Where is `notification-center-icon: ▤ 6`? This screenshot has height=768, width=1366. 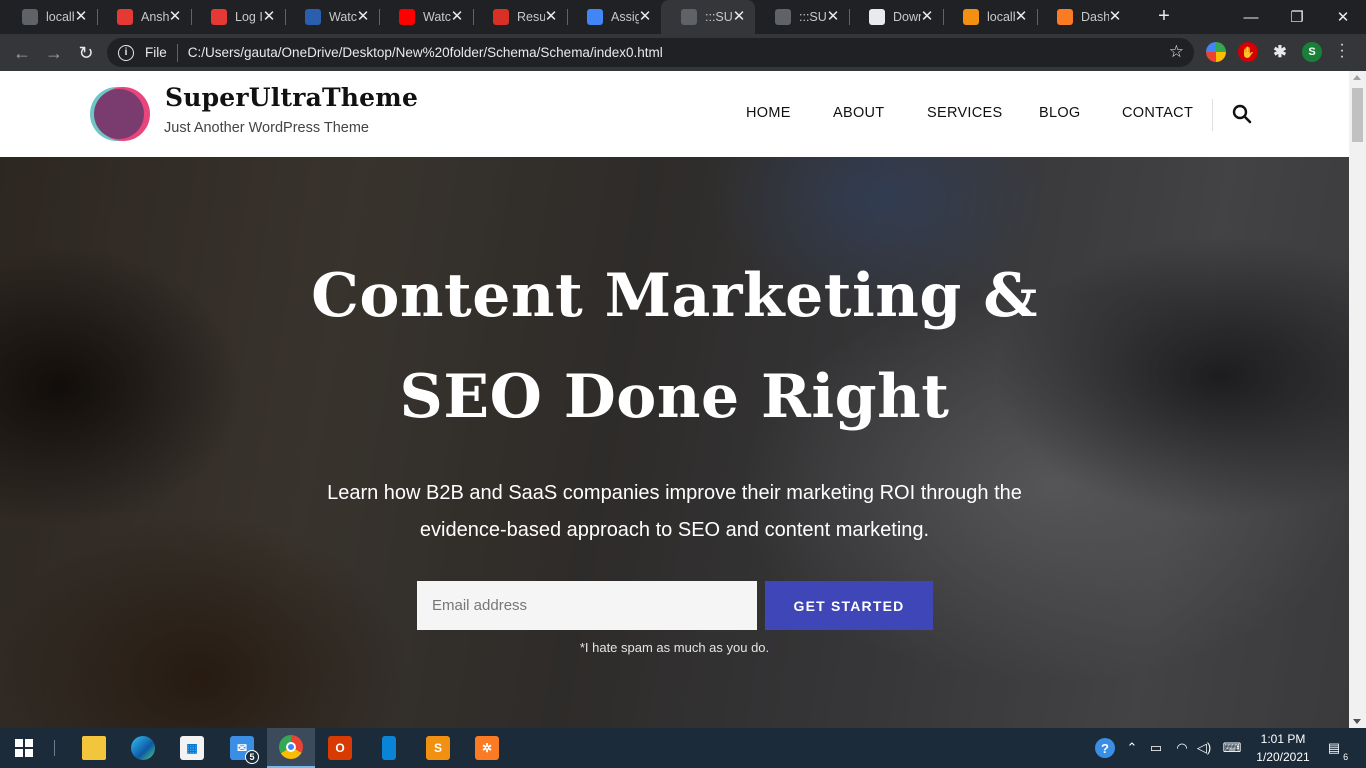
notification-center-icon: ▤ 6 is located at coordinates (1335, 748).